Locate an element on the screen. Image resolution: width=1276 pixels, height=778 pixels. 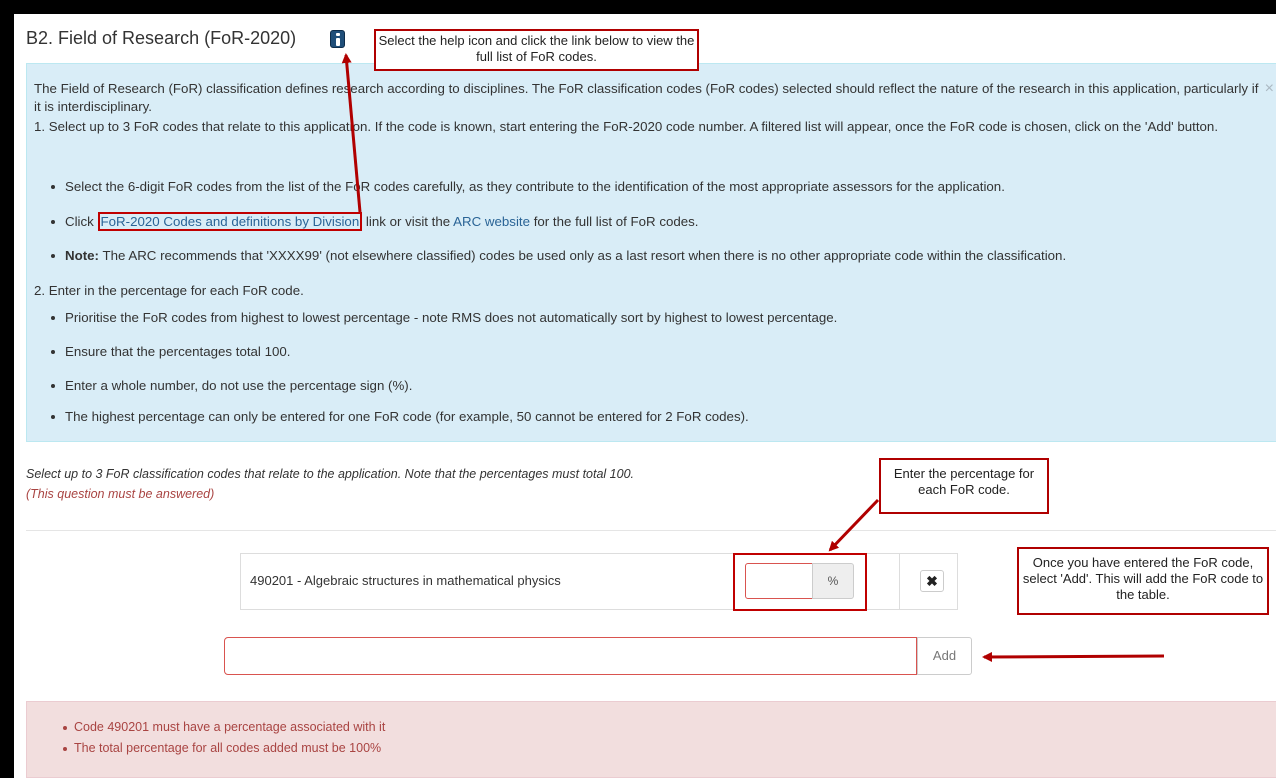
percentage-arrow is located at coordinates (854, 525).